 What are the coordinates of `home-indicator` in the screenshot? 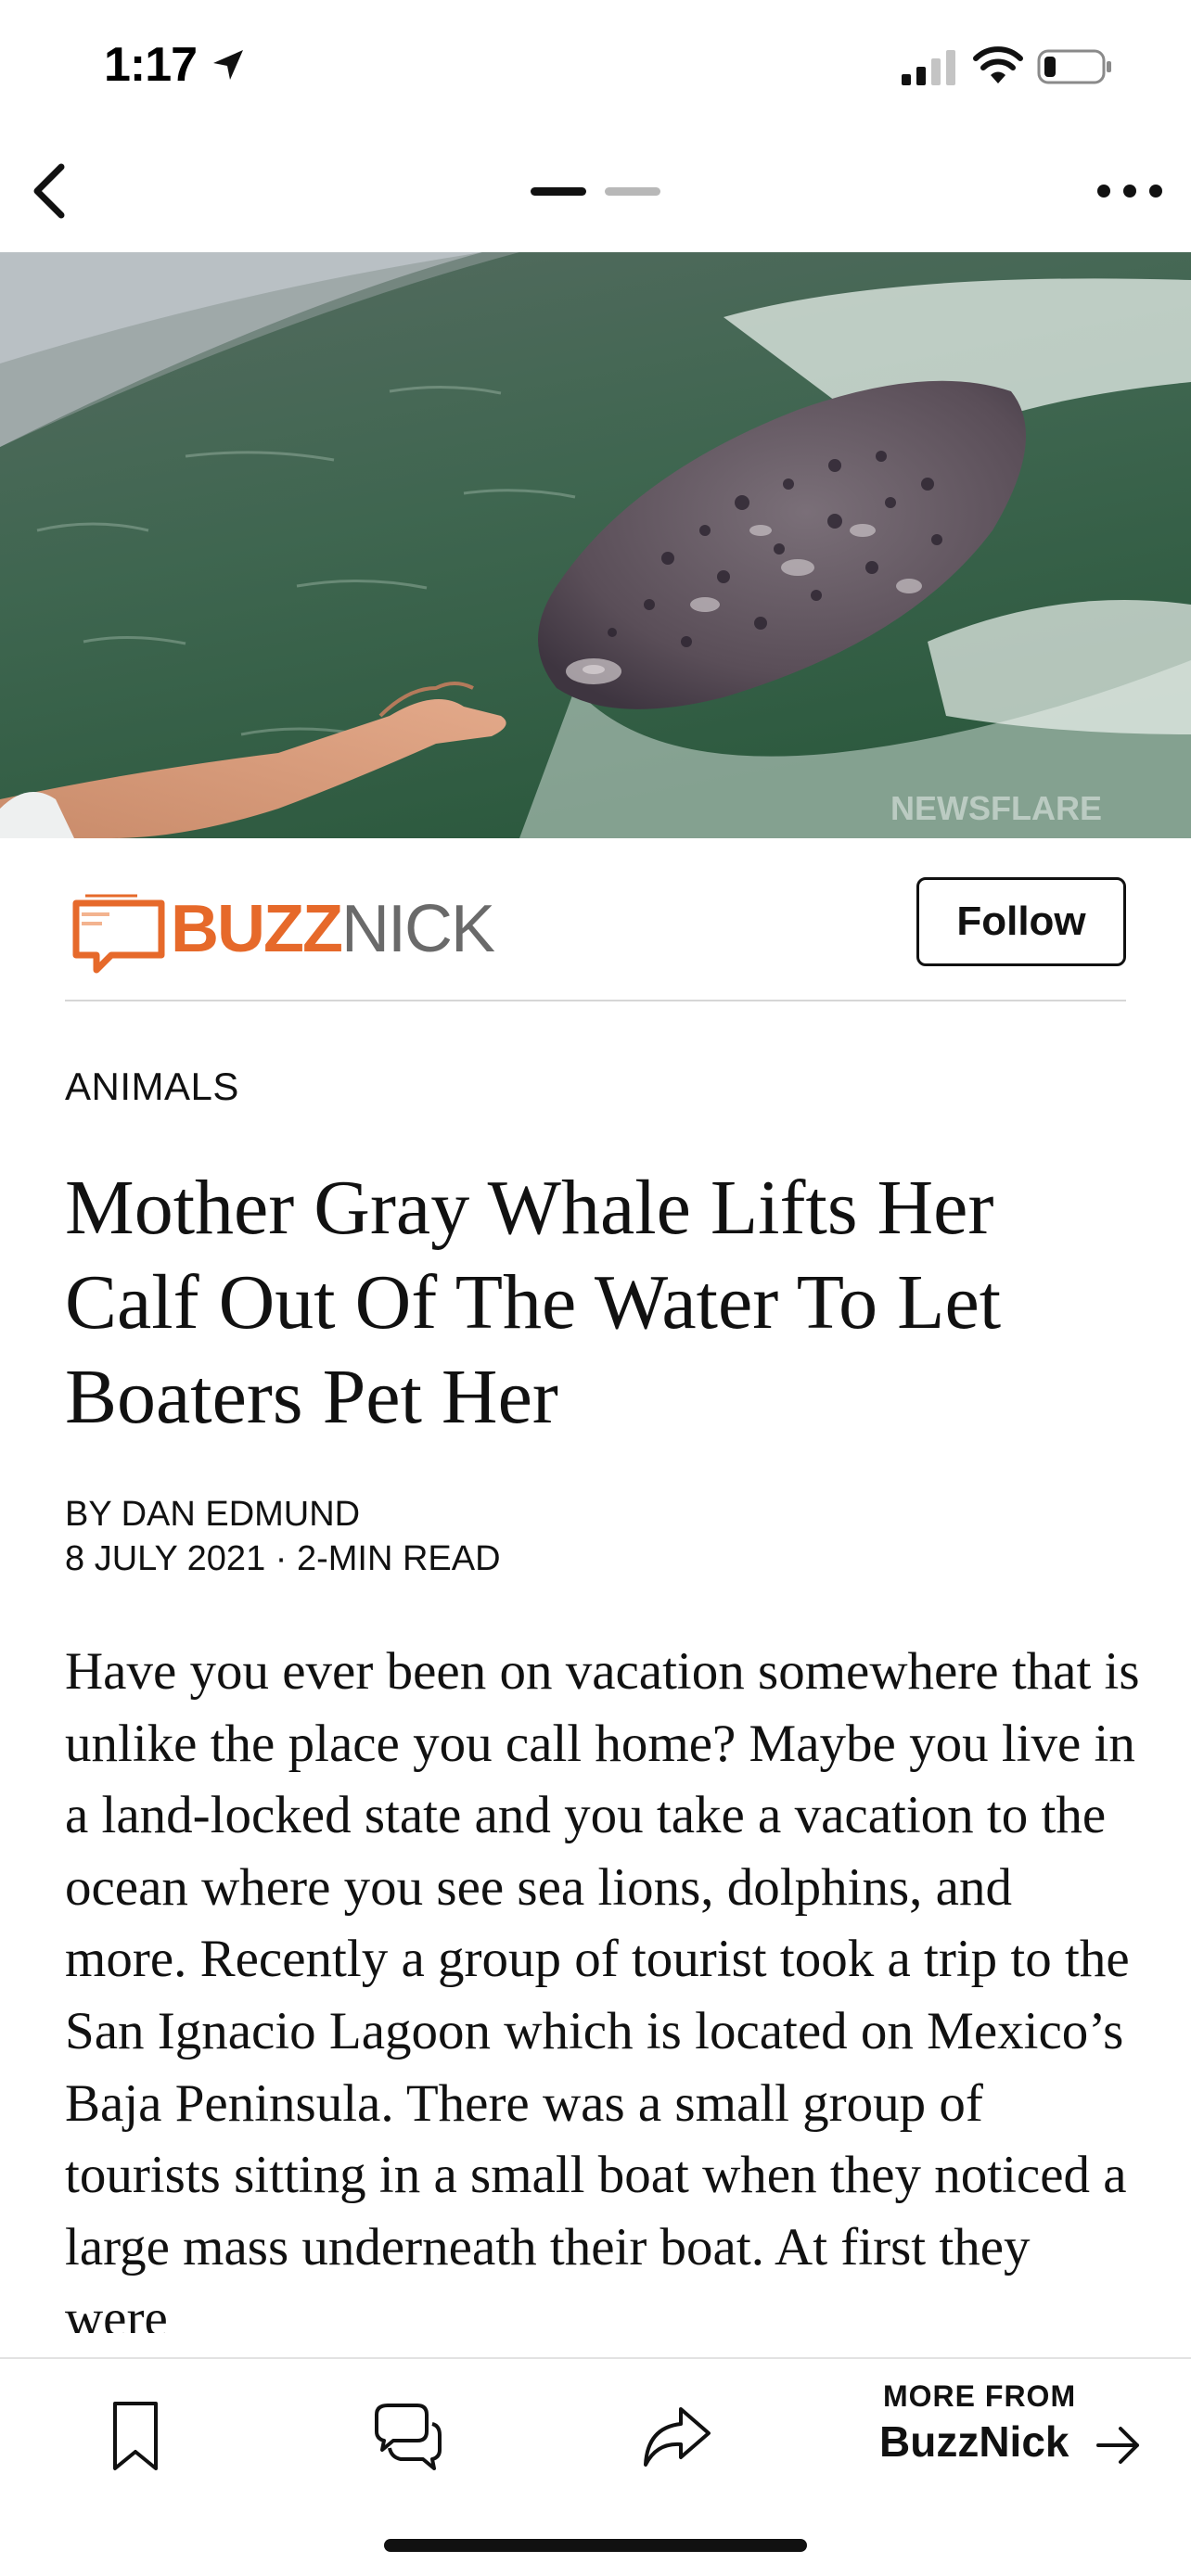 It's located at (595, 2545).